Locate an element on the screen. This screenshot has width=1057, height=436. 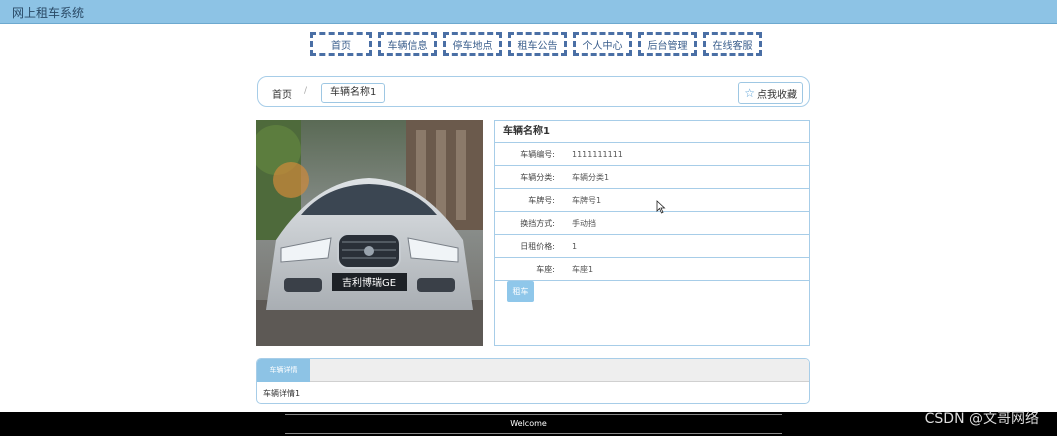
nav-item-personal-center: 个人中心 is located at coordinates (602, 44).